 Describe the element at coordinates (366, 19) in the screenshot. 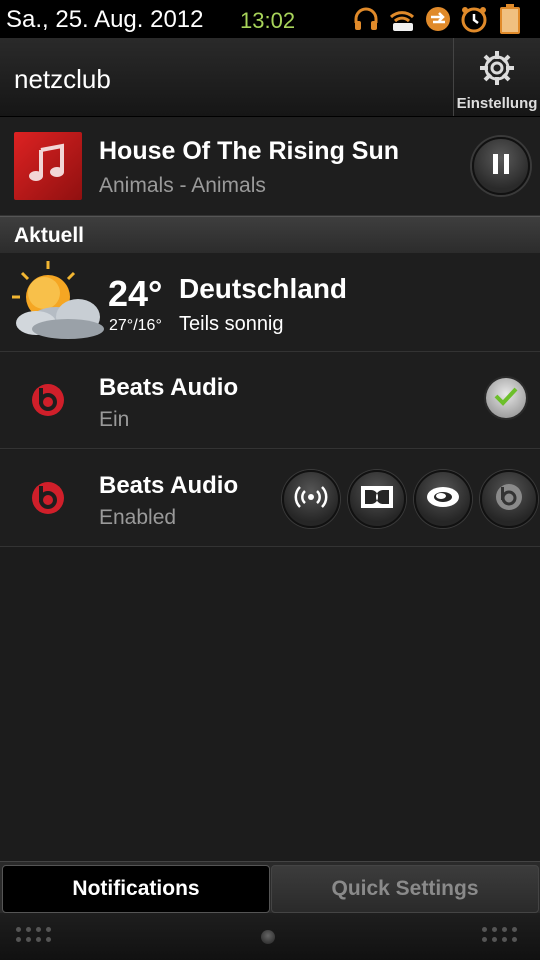

I see `headphones-icon` at that location.